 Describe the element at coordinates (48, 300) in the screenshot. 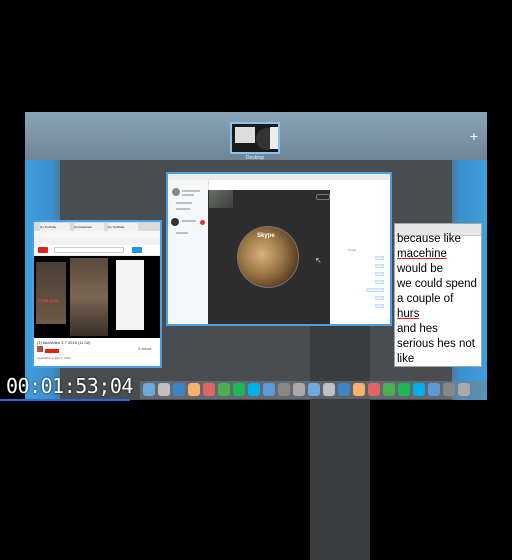

I see `video-overlay-text: FTHE DOG` at that location.